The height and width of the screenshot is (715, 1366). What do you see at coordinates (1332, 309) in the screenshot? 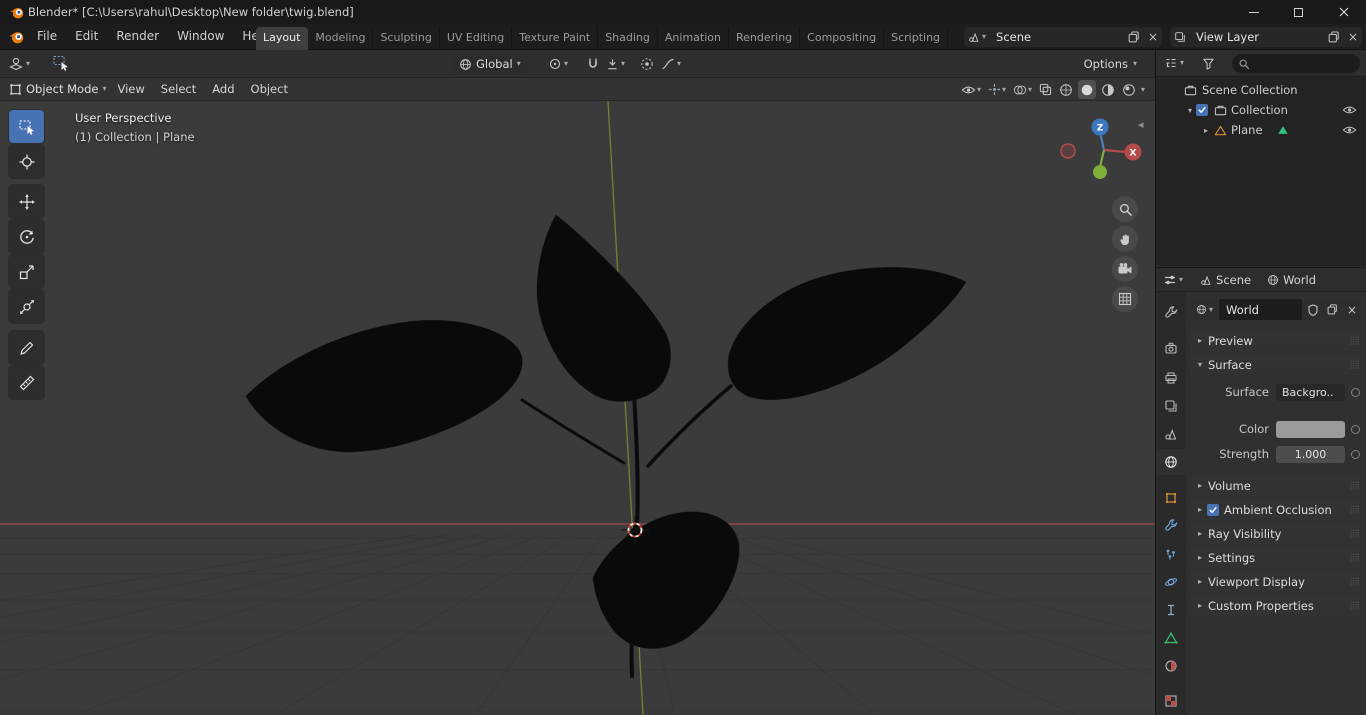
I see `new-world-button` at bounding box center [1332, 309].